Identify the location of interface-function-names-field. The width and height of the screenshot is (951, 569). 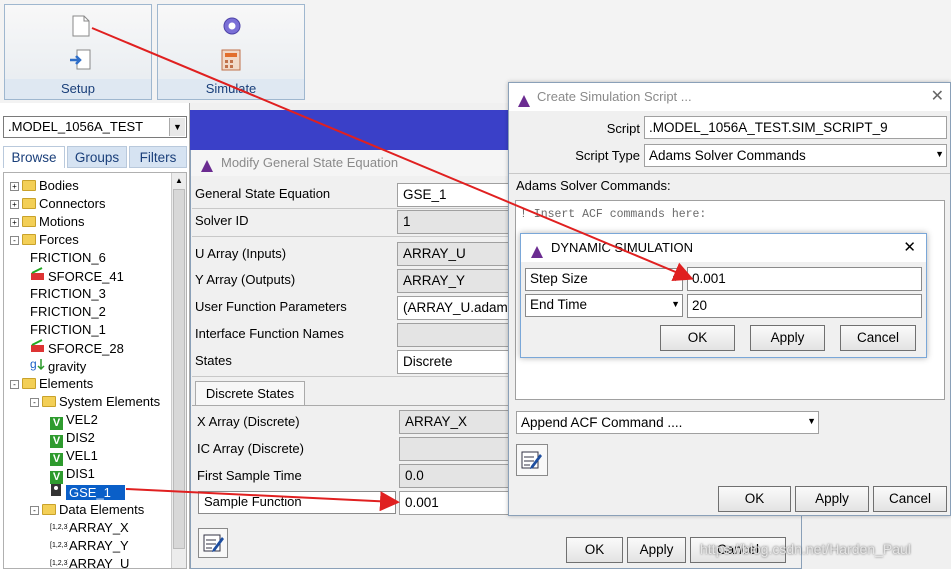
(453, 335).